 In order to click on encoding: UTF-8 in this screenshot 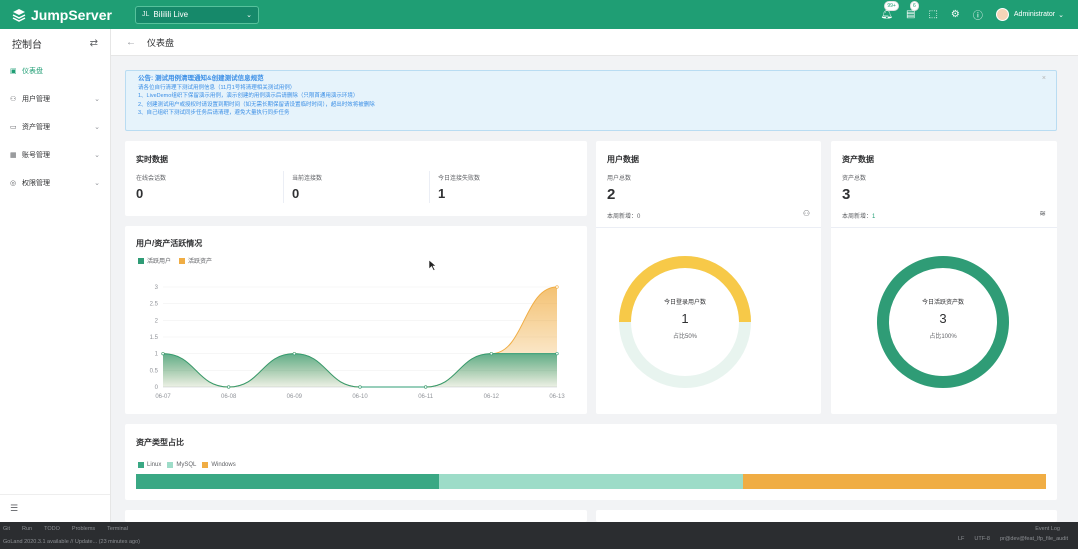, I will do `click(982, 539)`.